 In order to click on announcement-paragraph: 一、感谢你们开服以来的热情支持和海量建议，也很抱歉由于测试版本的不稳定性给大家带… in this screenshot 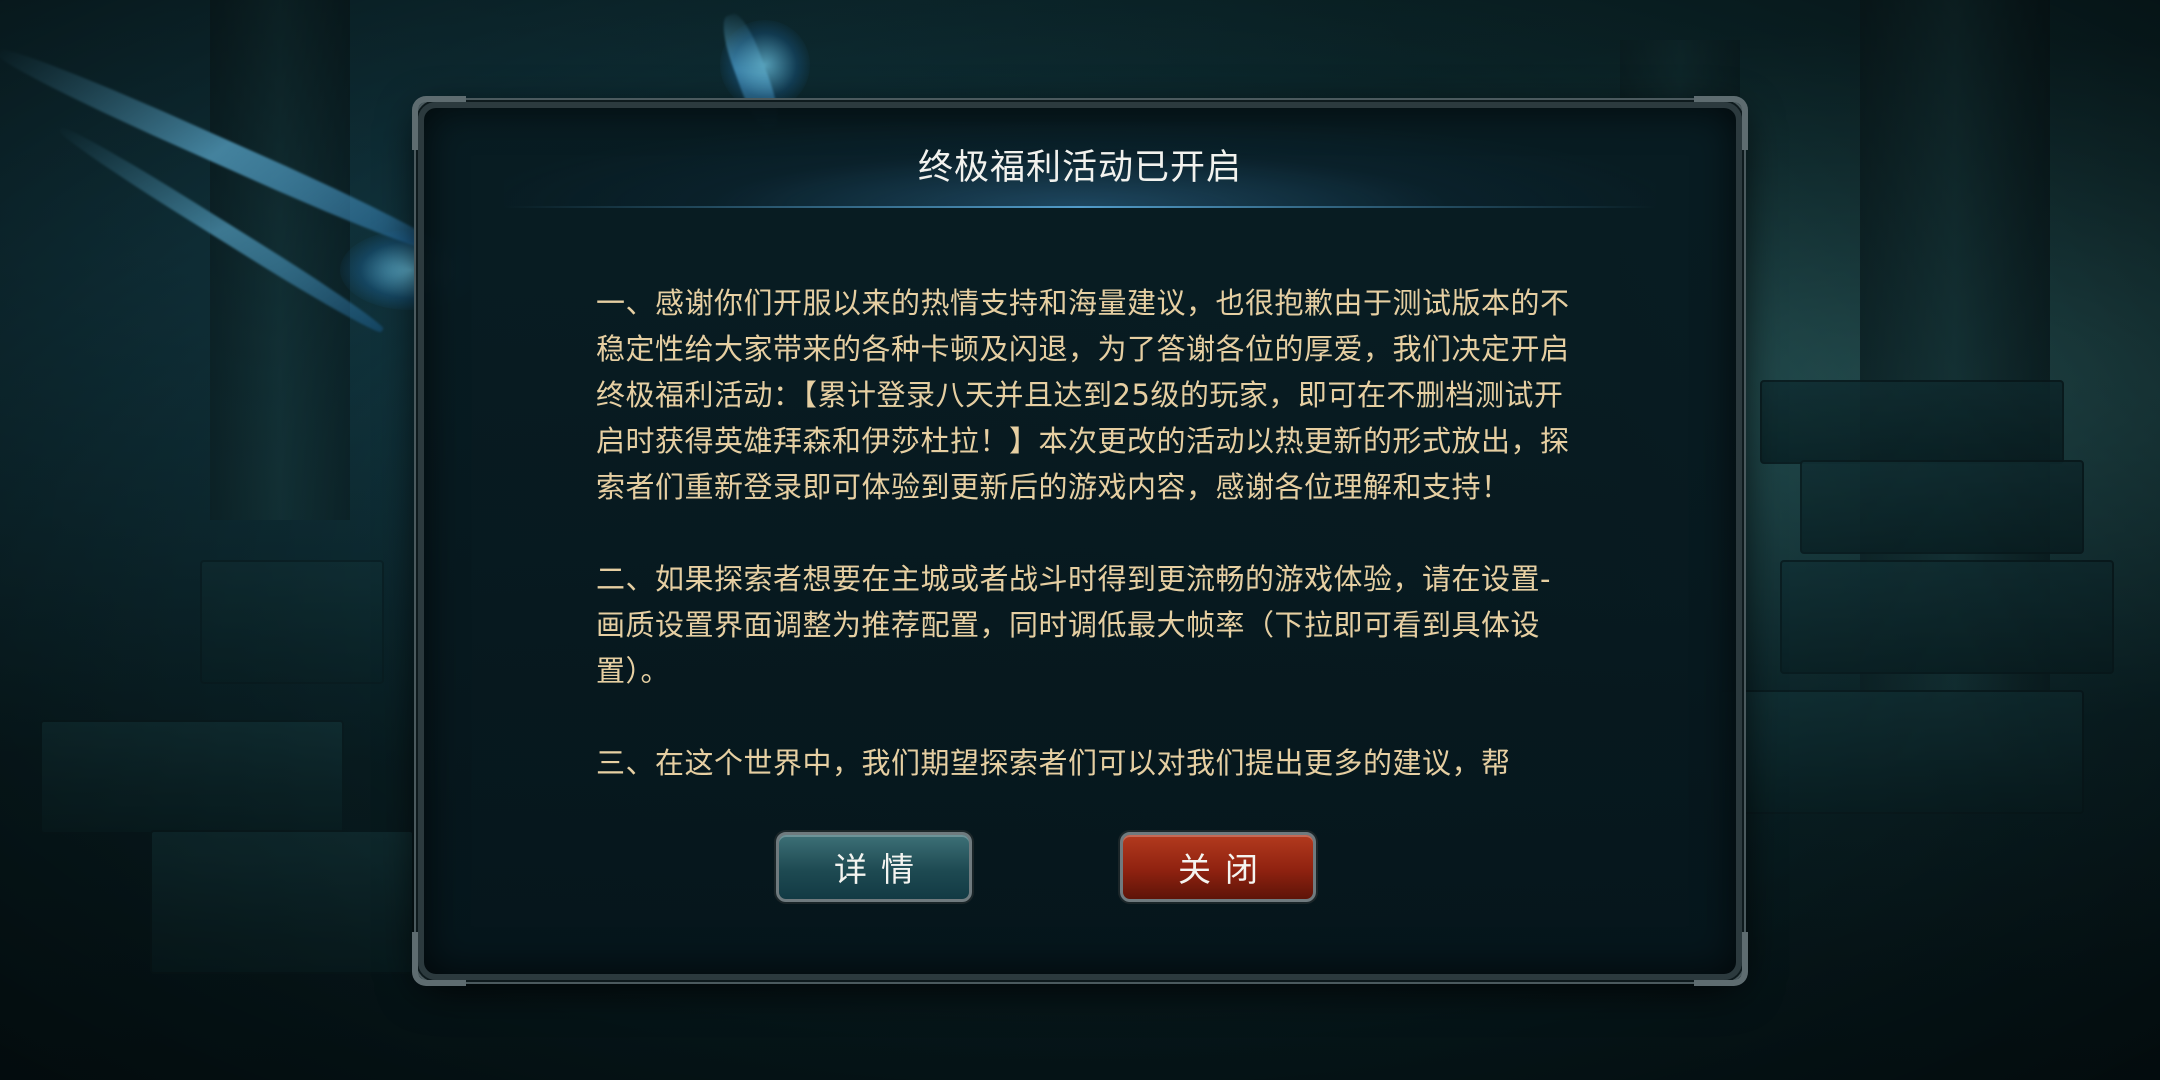, I will do `click(1083, 395)`.